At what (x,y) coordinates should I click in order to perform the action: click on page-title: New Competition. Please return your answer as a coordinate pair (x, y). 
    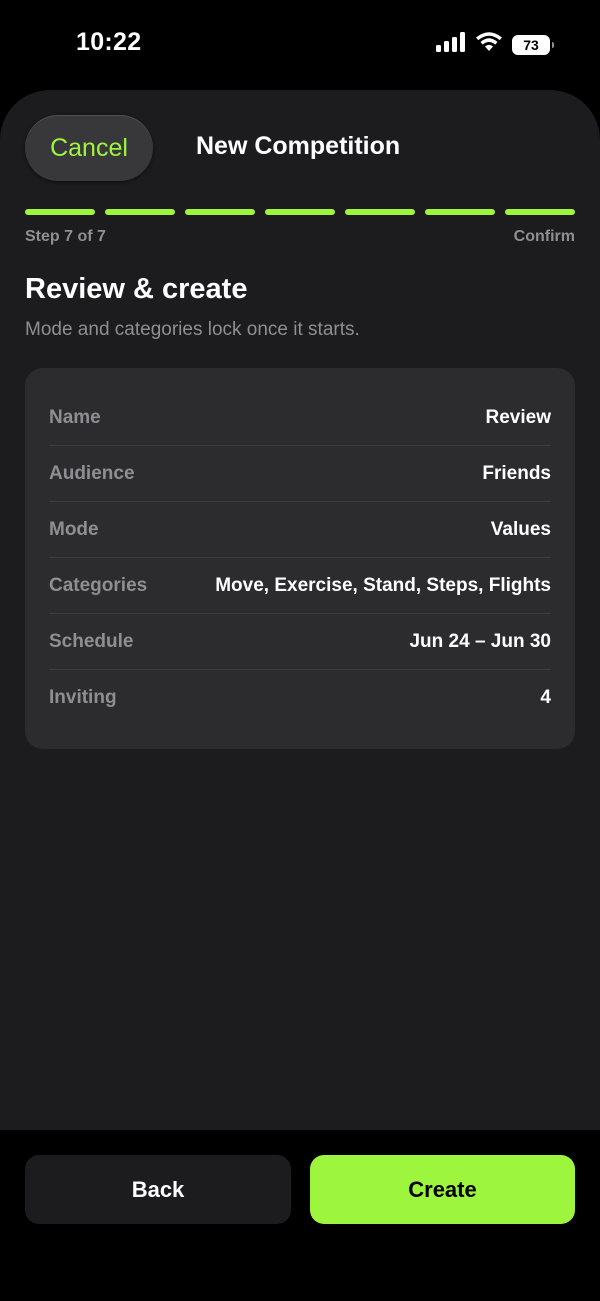
    Looking at the image, I should click on (298, 146).